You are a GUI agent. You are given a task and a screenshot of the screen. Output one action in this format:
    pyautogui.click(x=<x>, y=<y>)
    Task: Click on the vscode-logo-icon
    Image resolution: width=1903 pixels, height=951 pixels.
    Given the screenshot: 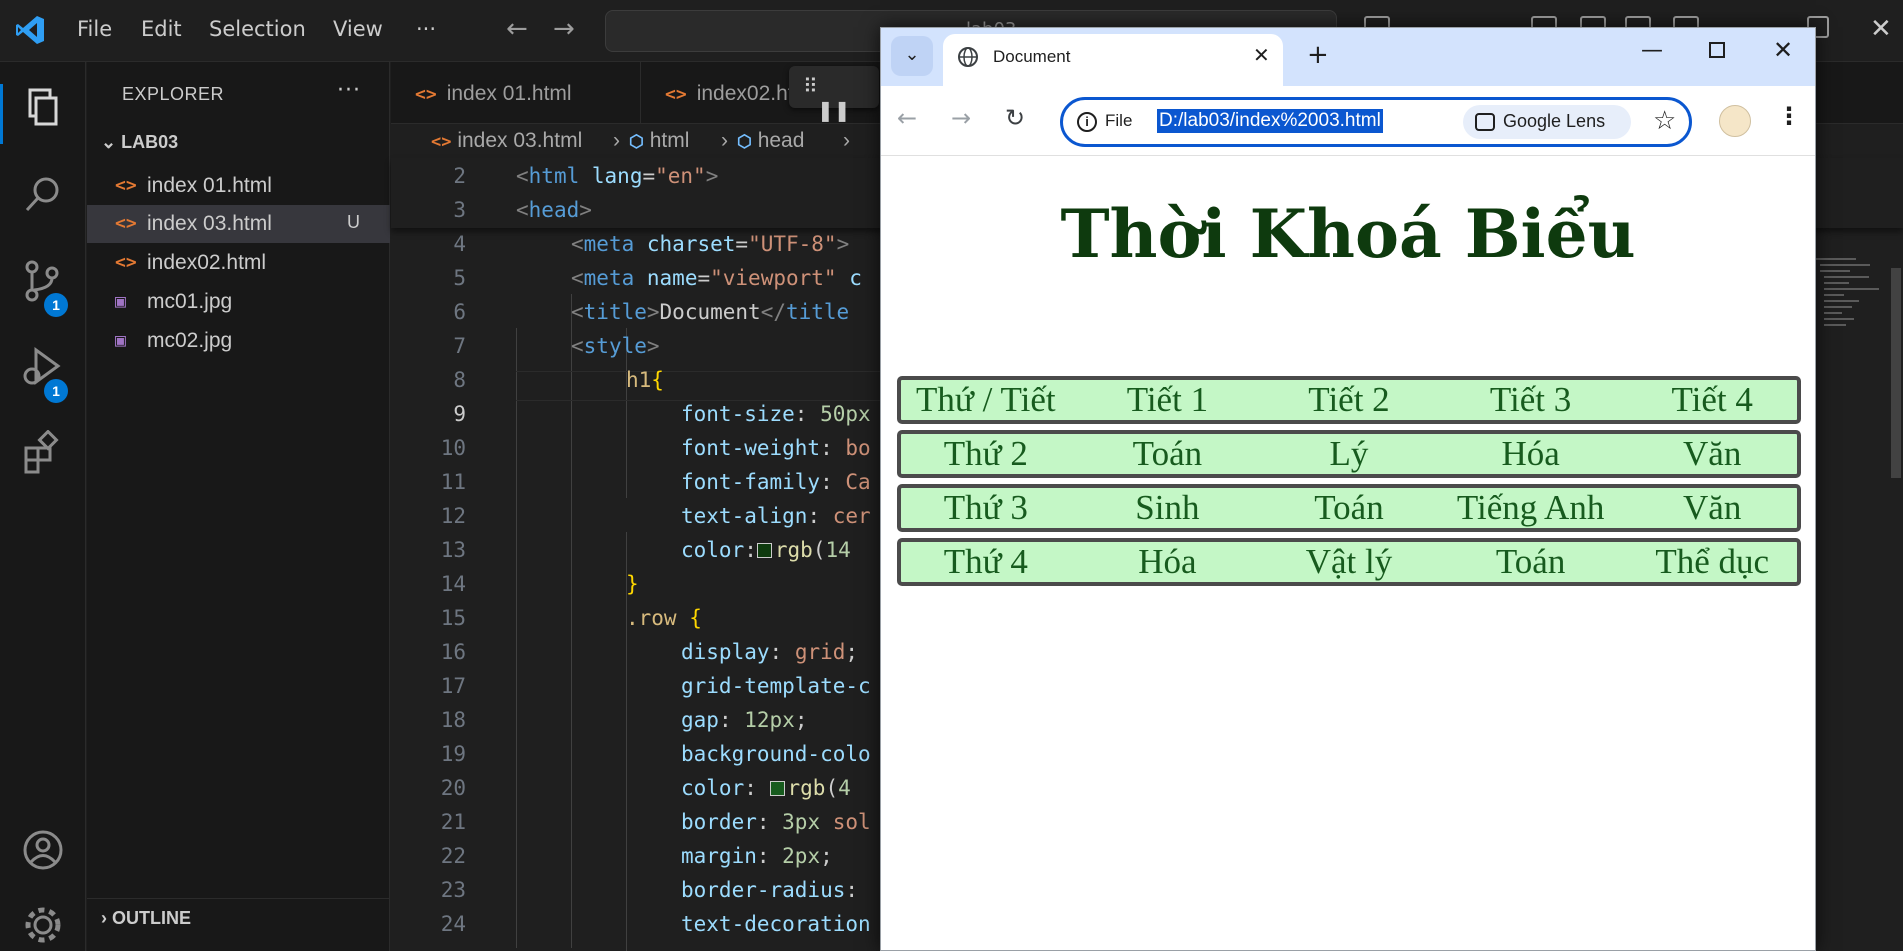 What is the action you would take?
    pyautogui.click(x=30, y=30)
    